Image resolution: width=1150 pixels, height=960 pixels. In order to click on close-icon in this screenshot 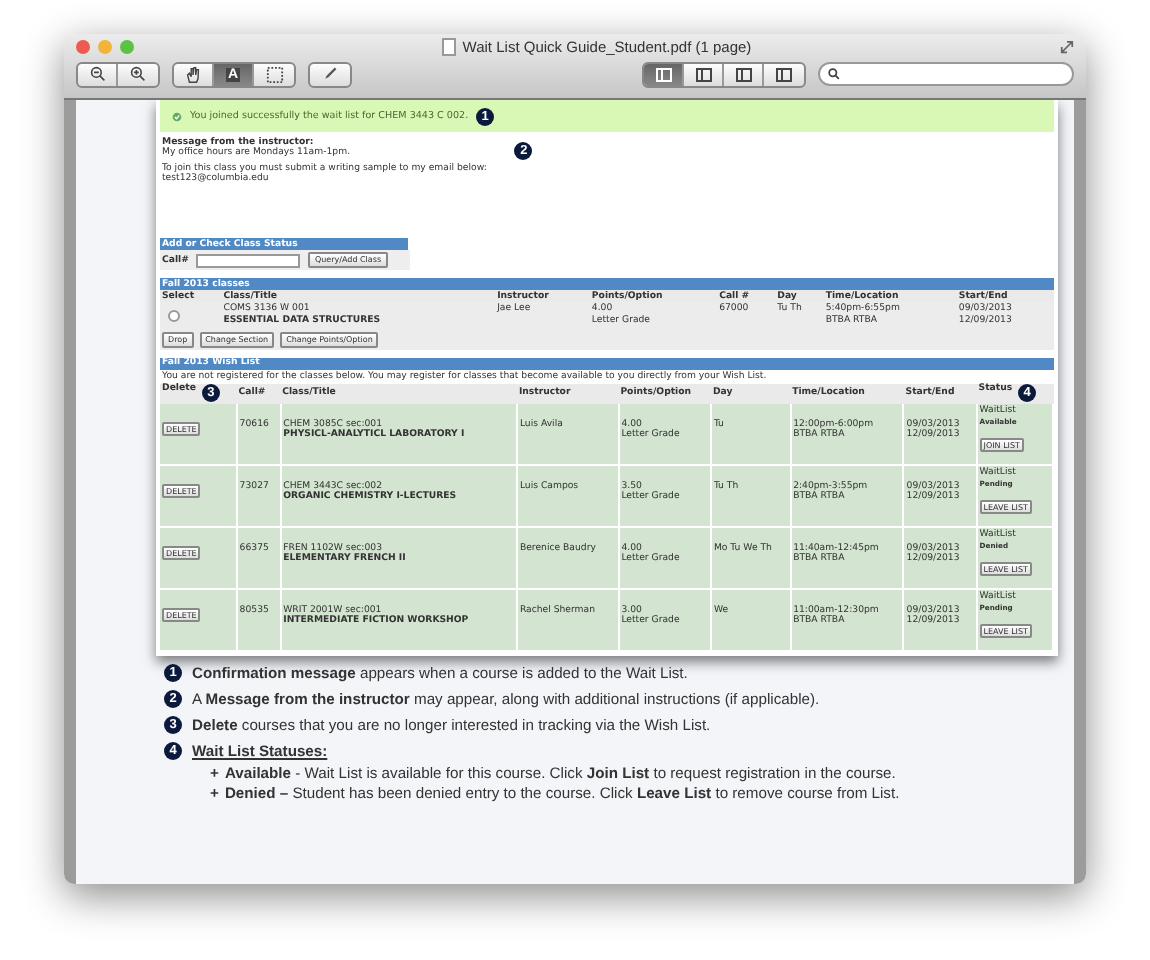, I will do `click(83, 46)`.